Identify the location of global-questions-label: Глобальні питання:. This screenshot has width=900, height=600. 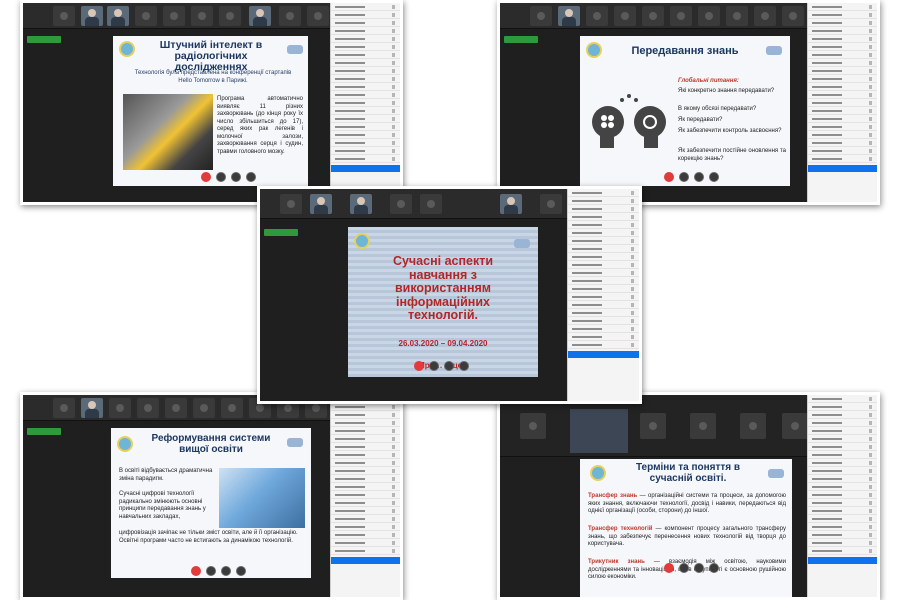
(708, 81).